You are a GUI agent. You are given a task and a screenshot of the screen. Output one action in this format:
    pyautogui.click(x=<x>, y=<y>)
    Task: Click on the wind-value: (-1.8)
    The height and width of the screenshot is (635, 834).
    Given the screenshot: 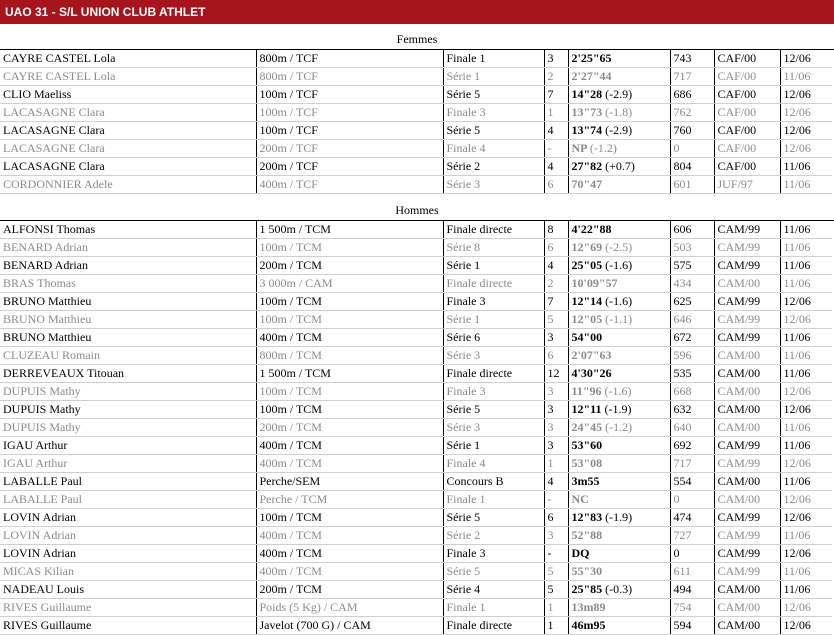 What is the action you would take?
    pyautogui.click(x=619, y=112)
    